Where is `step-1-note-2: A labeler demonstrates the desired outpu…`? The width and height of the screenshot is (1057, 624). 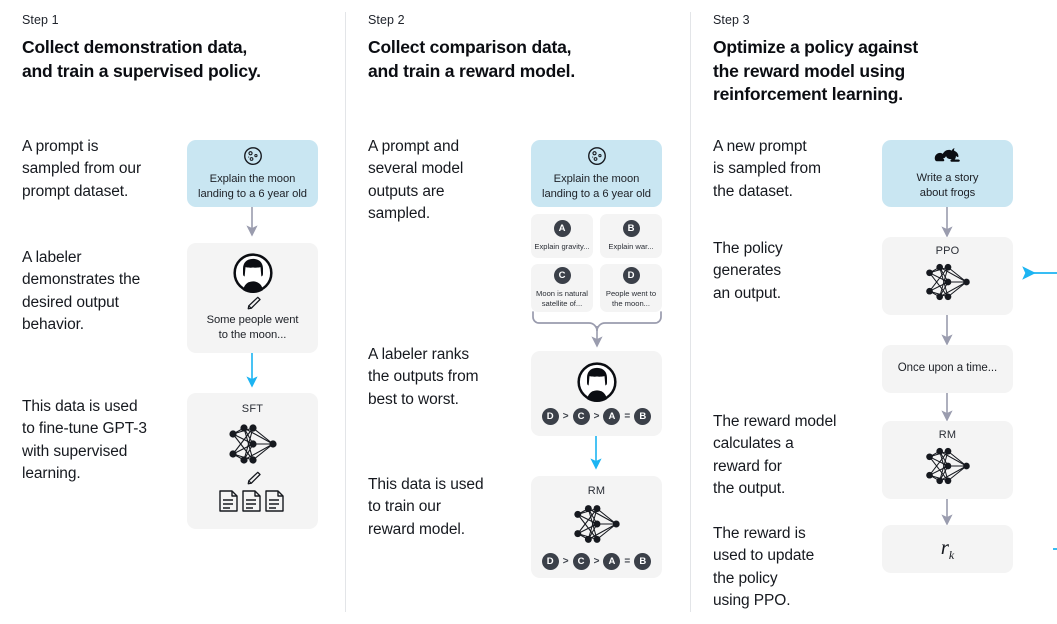 step-1-note-2: A labeler demonstrates the desired outpu… is located at coordinates (81, 291).